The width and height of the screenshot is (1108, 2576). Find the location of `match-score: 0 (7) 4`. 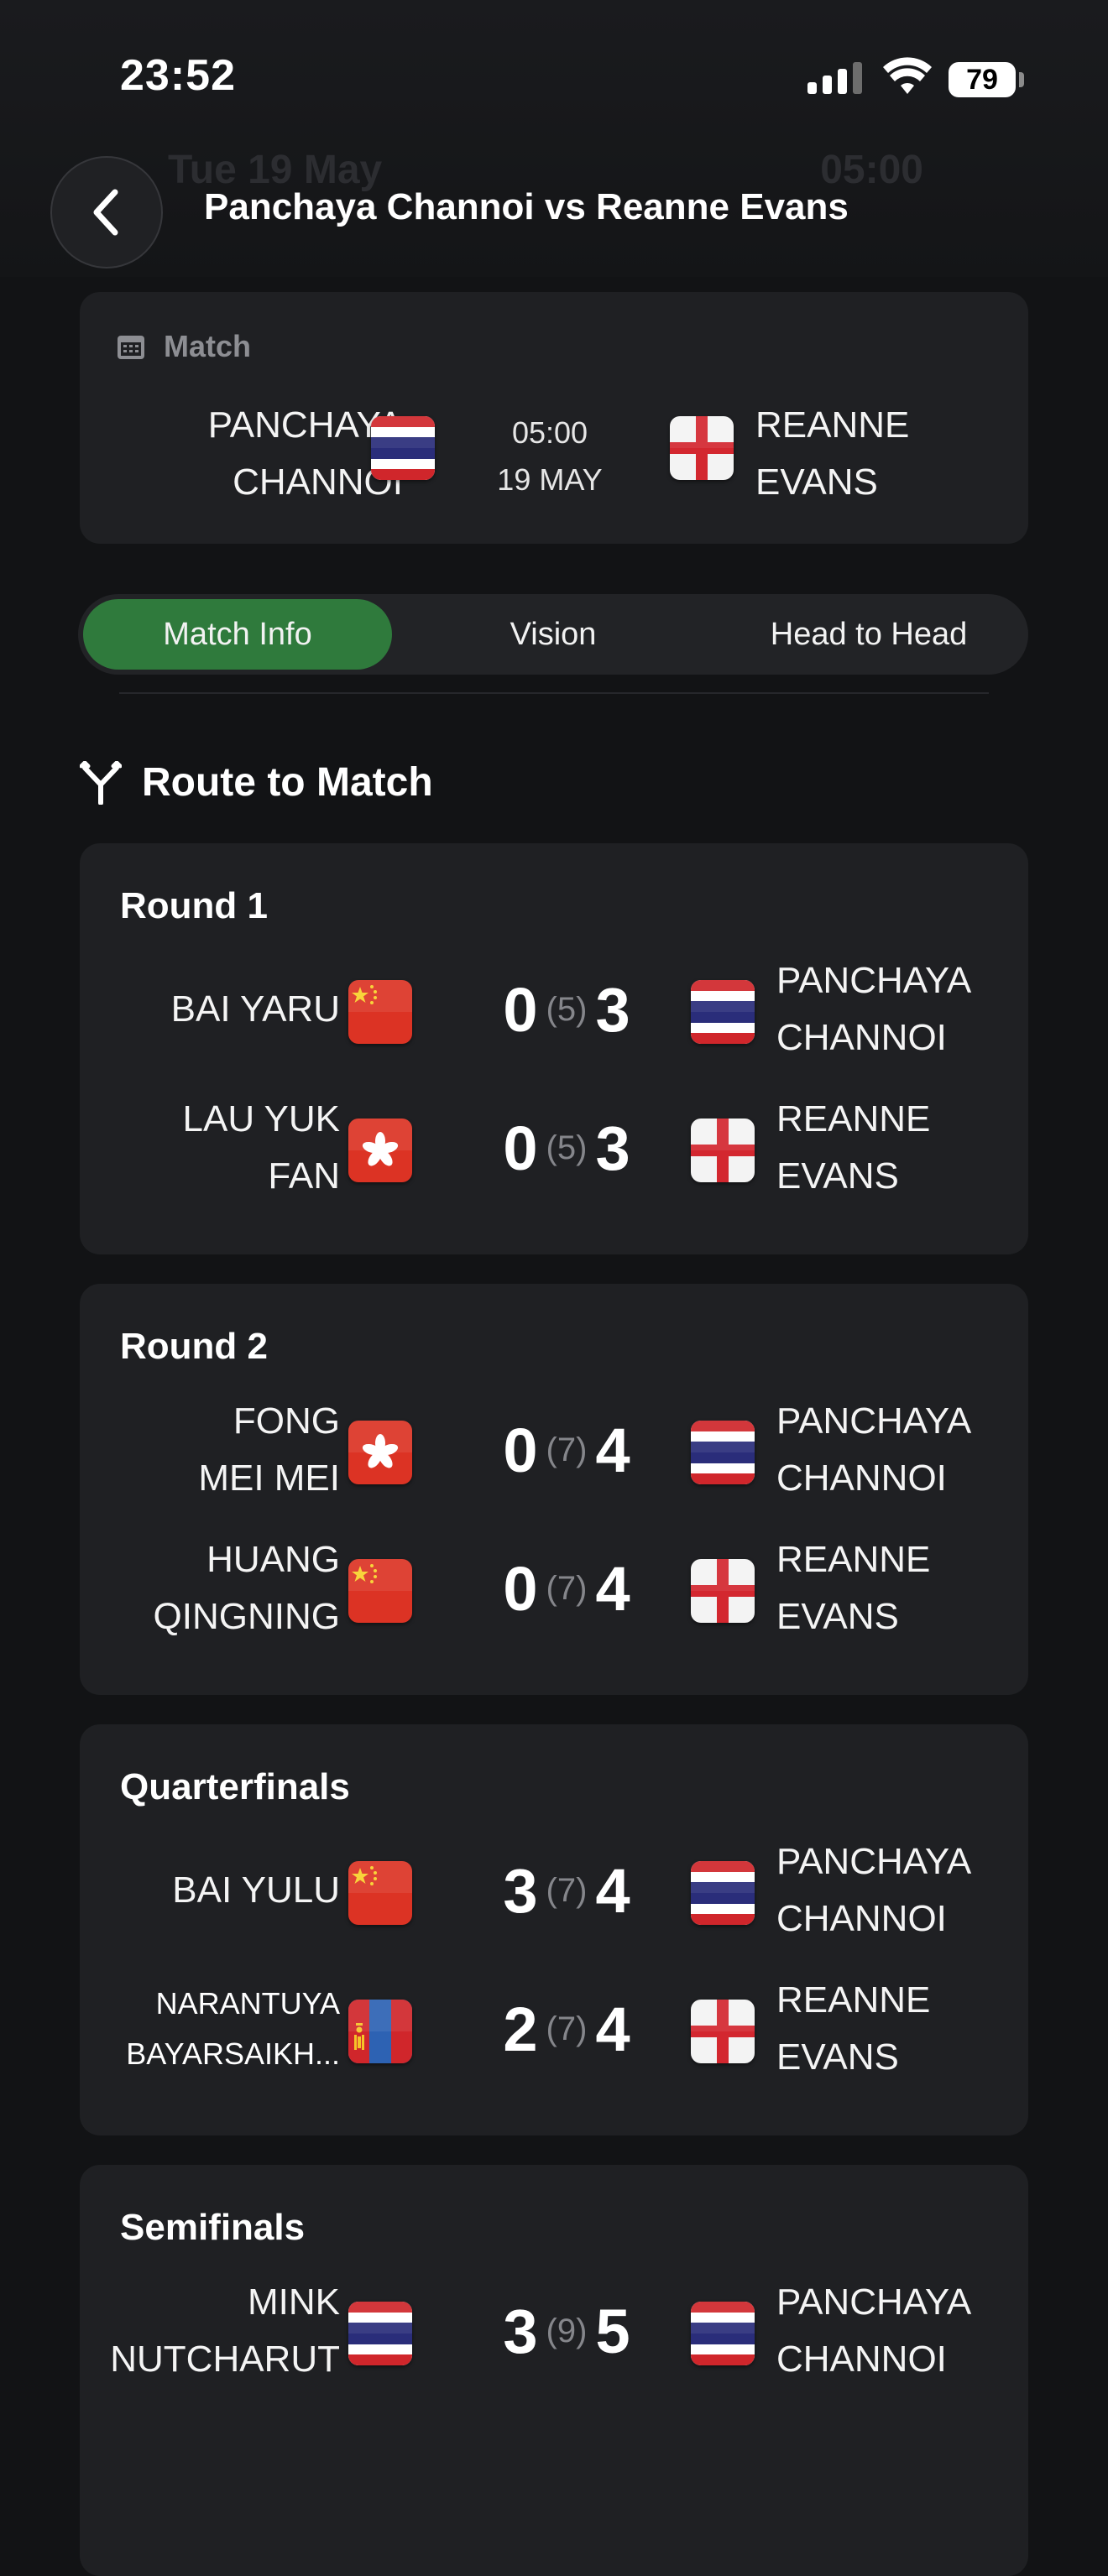

match-score: 0 (7) 4 is located at coordinates (567, 1588).